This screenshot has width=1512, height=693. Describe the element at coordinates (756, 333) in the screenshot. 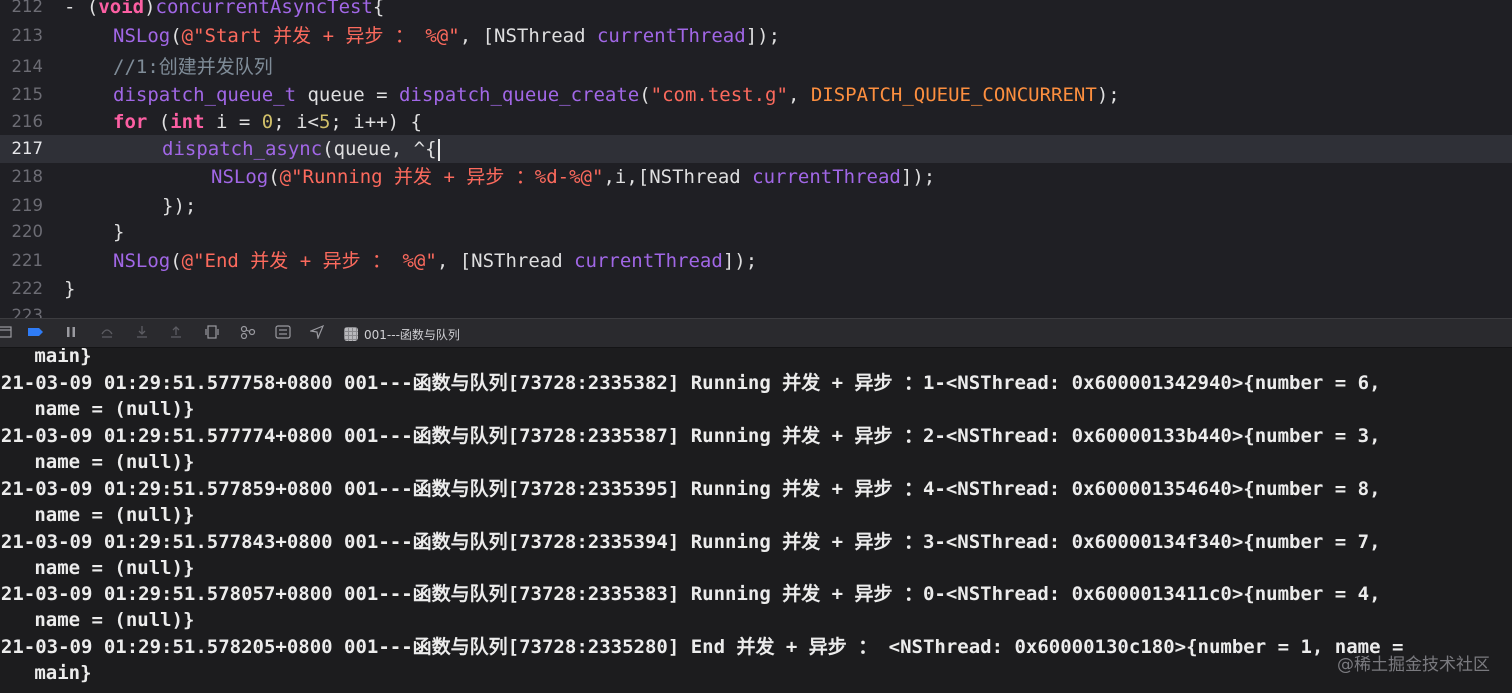

I see `debug-bar: 001---函数与队列` at that location.